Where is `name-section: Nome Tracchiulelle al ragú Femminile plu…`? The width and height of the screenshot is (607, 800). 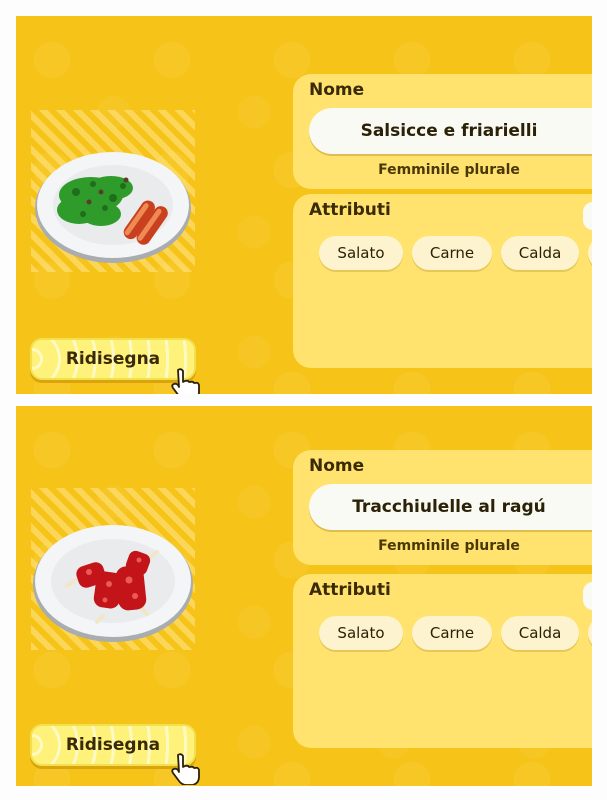 name-section: Nome Tracchiulelle al ragú Femminile plu… is located at coordinates (442, 507).